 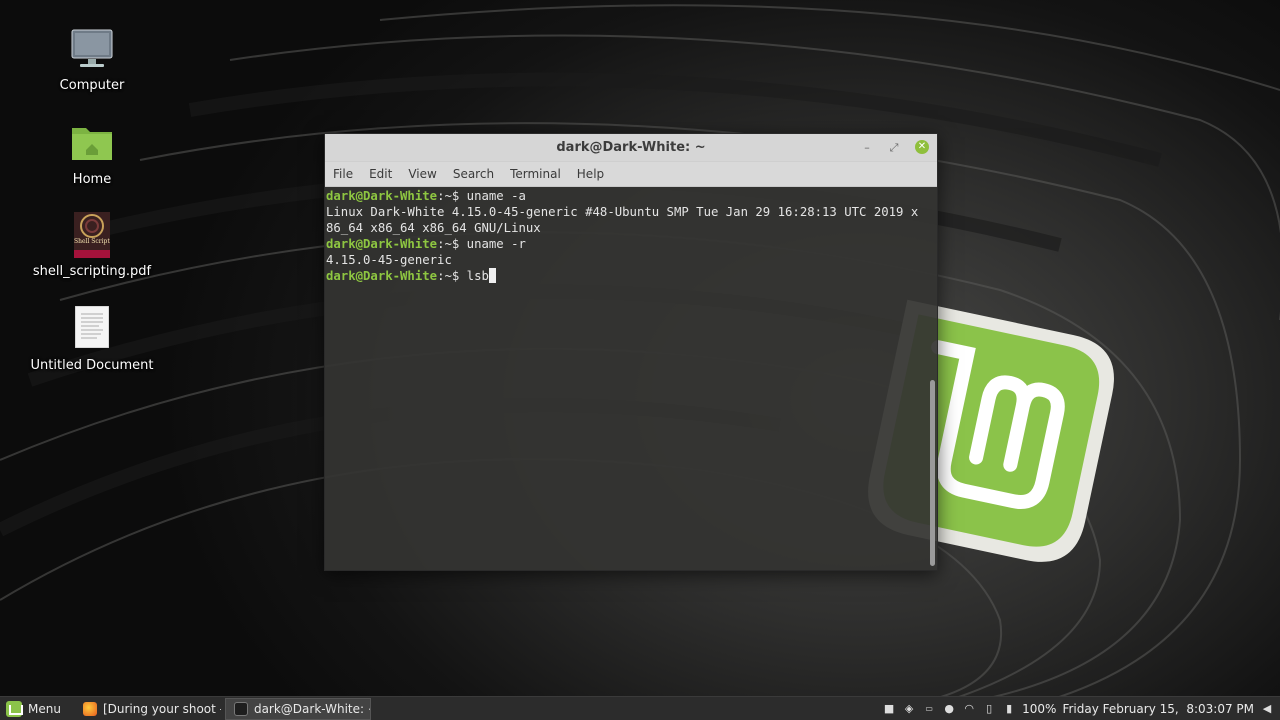 I want to click on text-cursor, so click(x=492, y=275).